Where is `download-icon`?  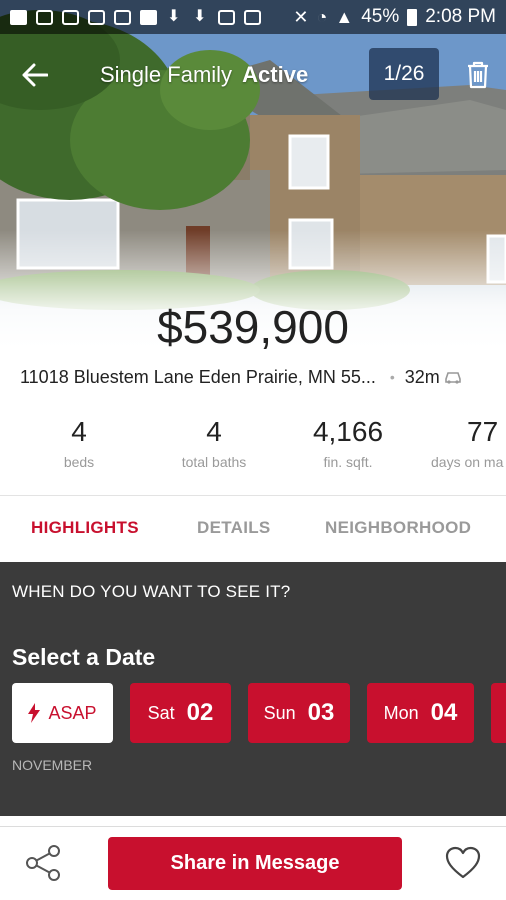 download-icon is located at coordinates (174, 16).